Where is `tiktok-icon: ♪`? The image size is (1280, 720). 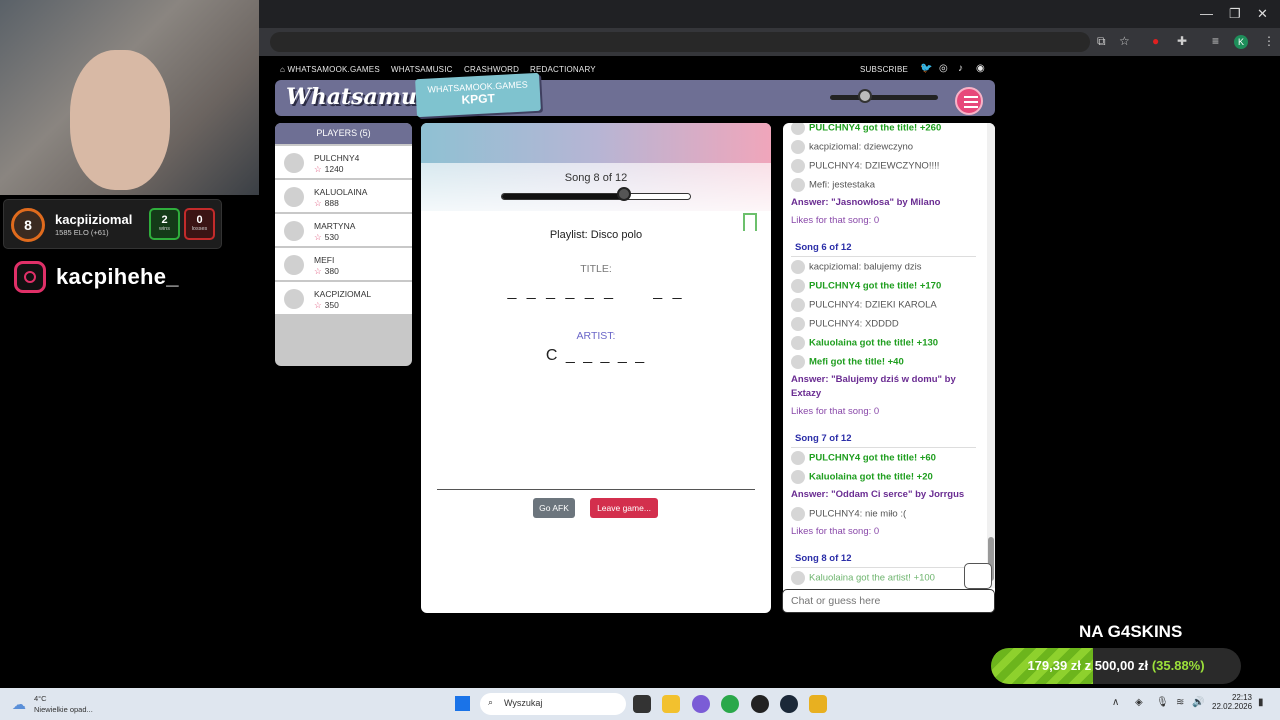 tiktok-icon: ♪ is located at coordinates (960, 68).